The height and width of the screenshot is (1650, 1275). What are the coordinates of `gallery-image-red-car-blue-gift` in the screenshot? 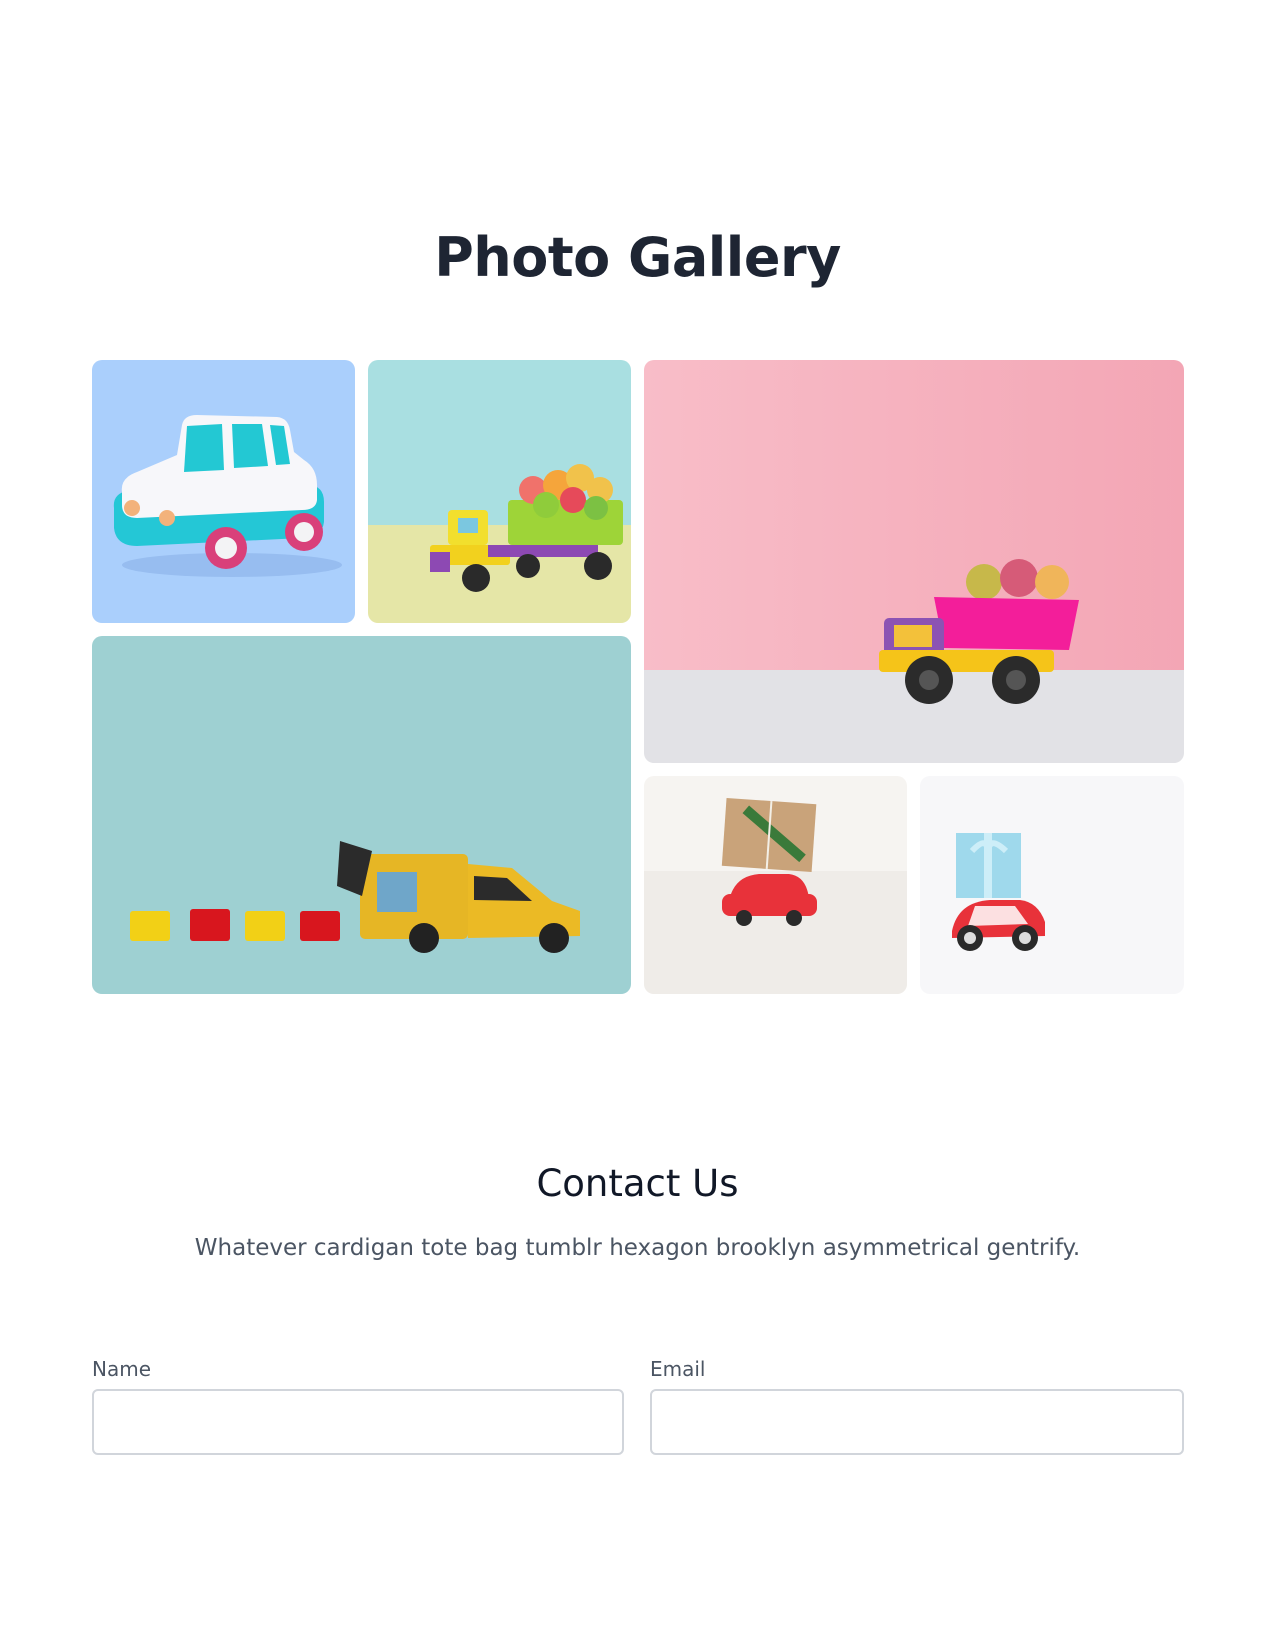 It's located at (1052, 885).